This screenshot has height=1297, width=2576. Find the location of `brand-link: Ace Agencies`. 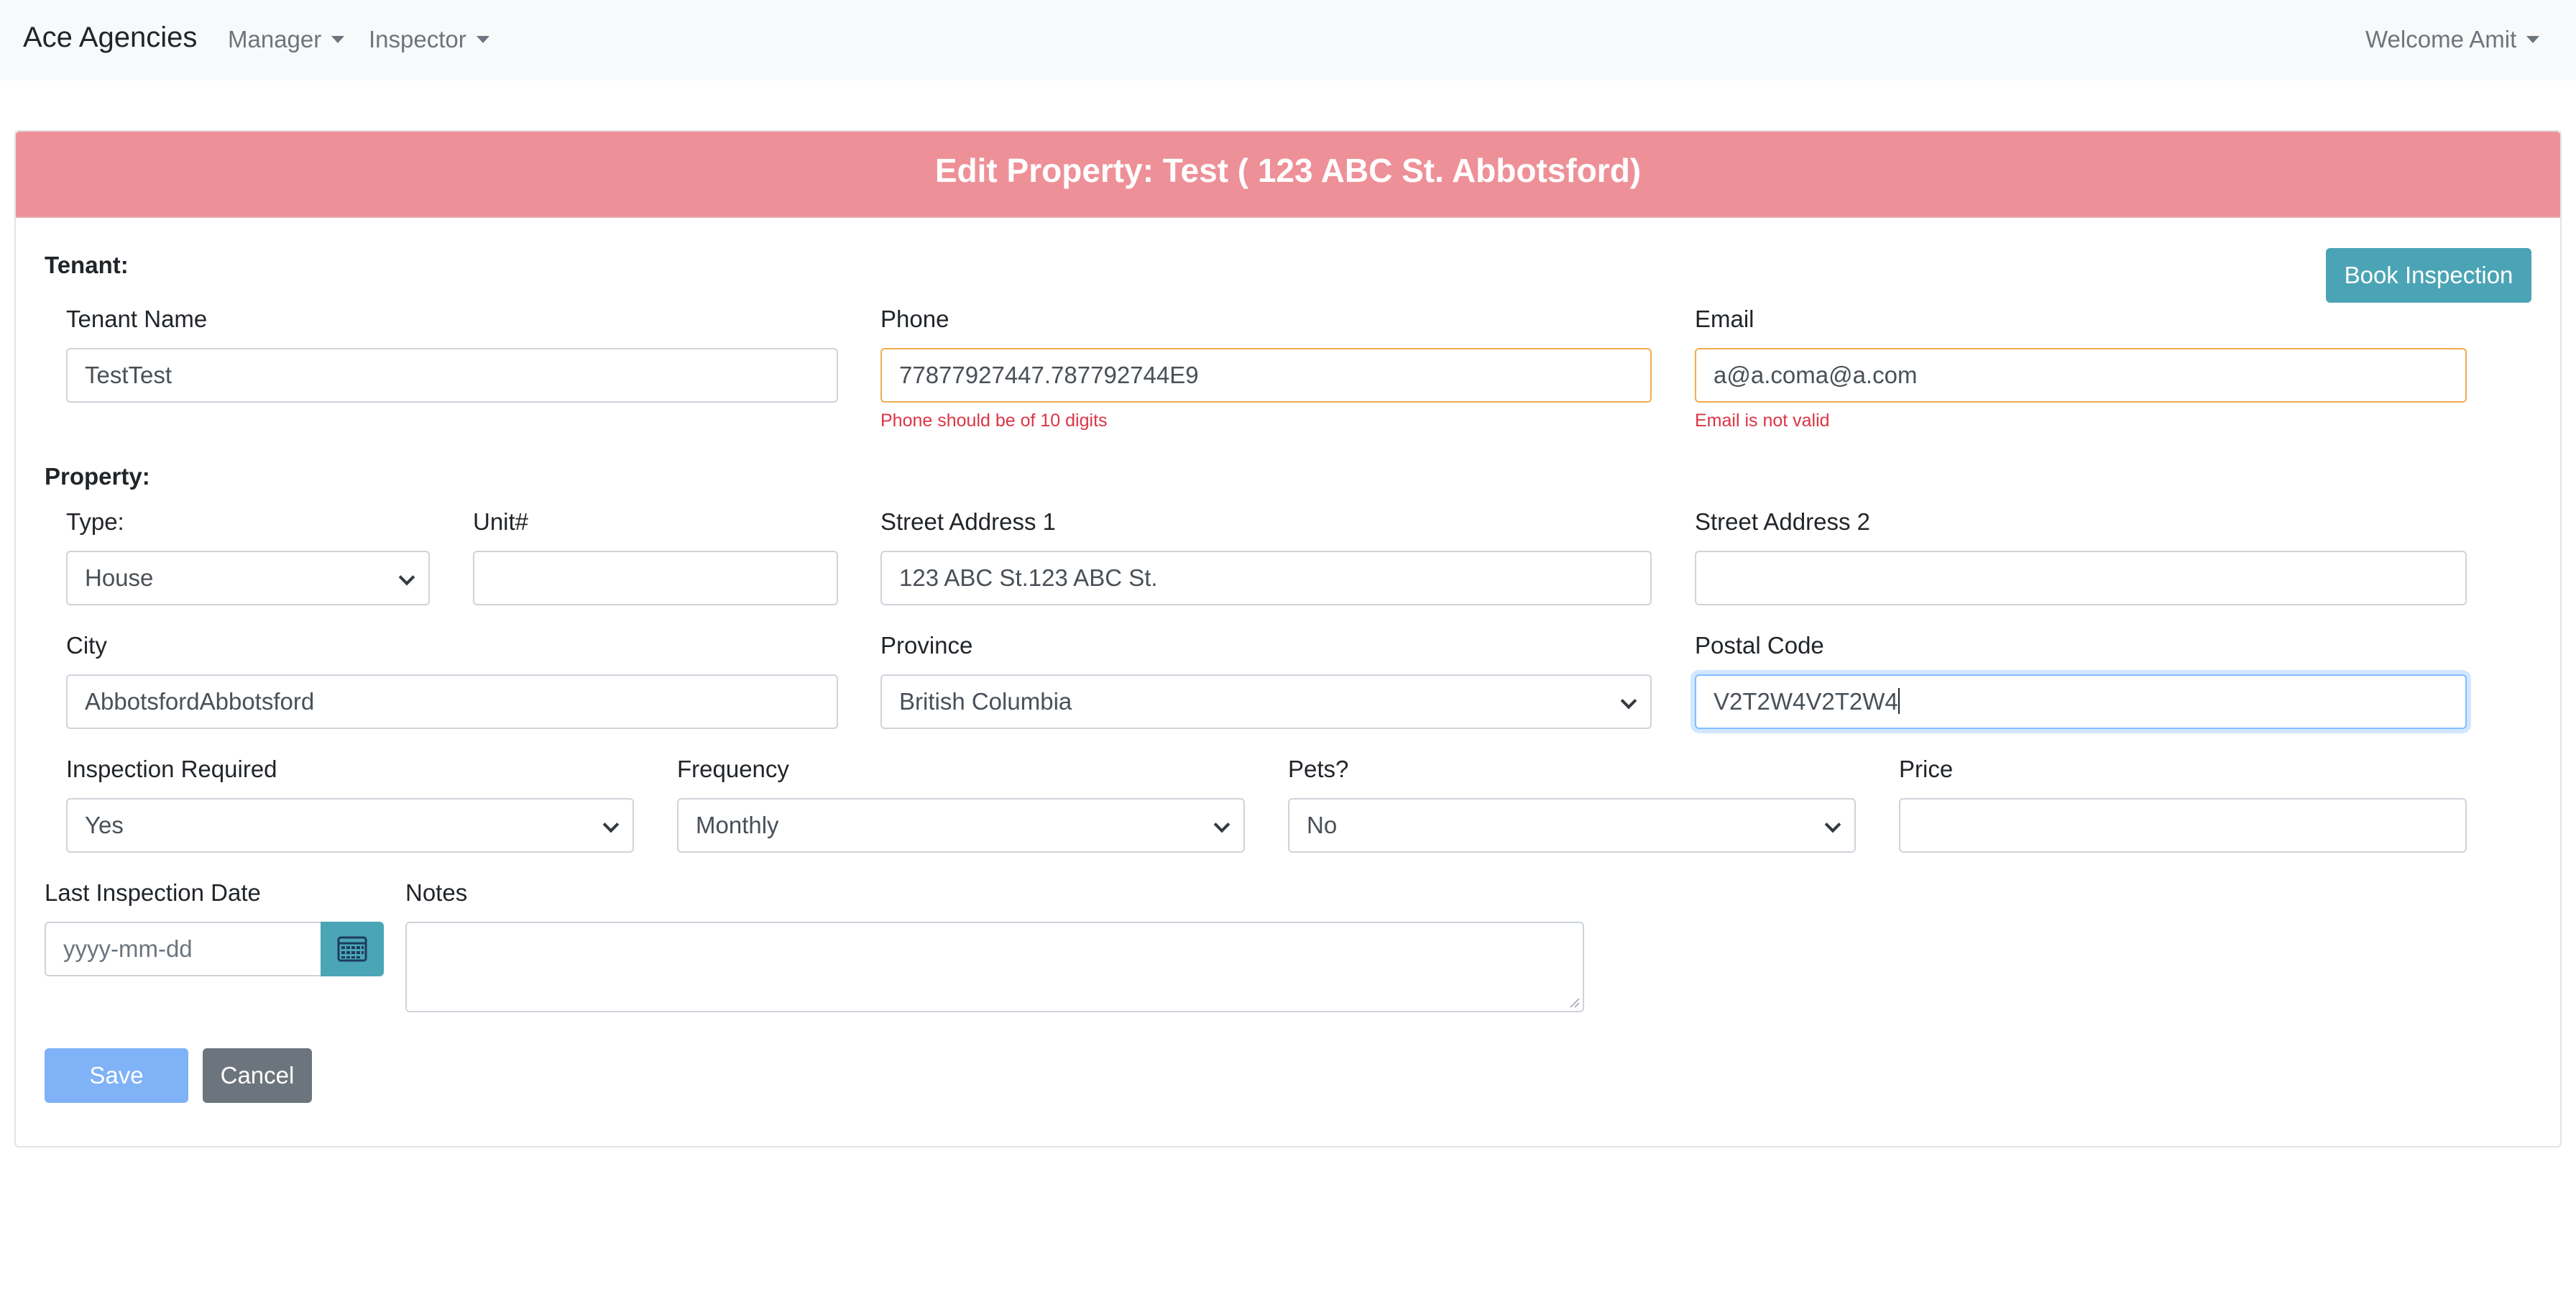

brand-link: Ace Agencies is located at coordinates (110, 38).